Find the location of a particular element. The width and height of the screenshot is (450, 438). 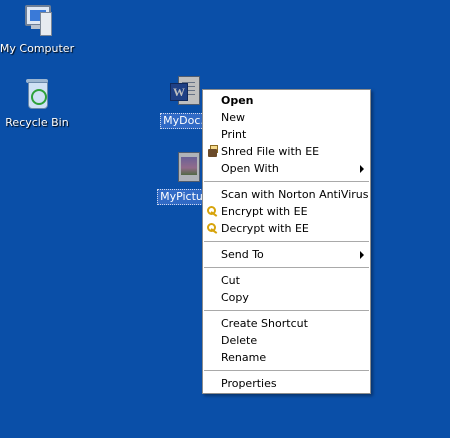

desktop-icon-my-computer: My Computer is located at coordinates (38, 30).